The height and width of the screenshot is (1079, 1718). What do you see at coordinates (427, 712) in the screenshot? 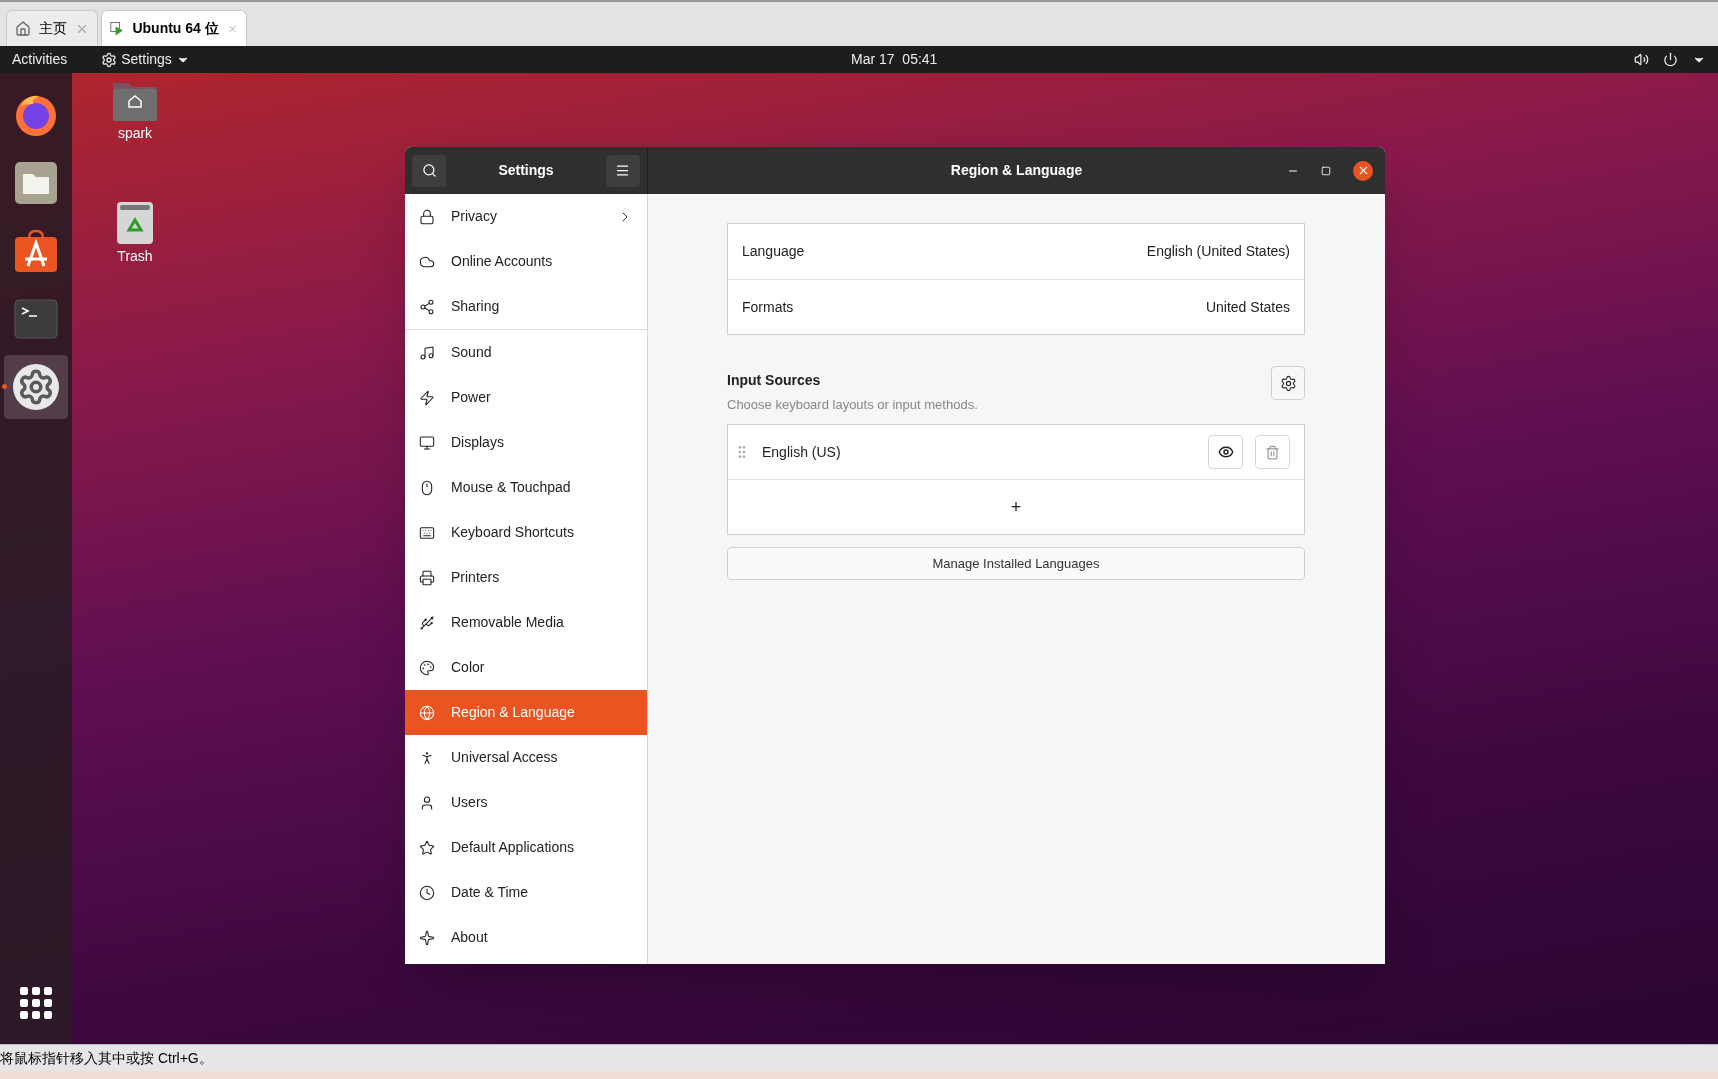
I see `globe-icon` at bounding box center [427, 712].